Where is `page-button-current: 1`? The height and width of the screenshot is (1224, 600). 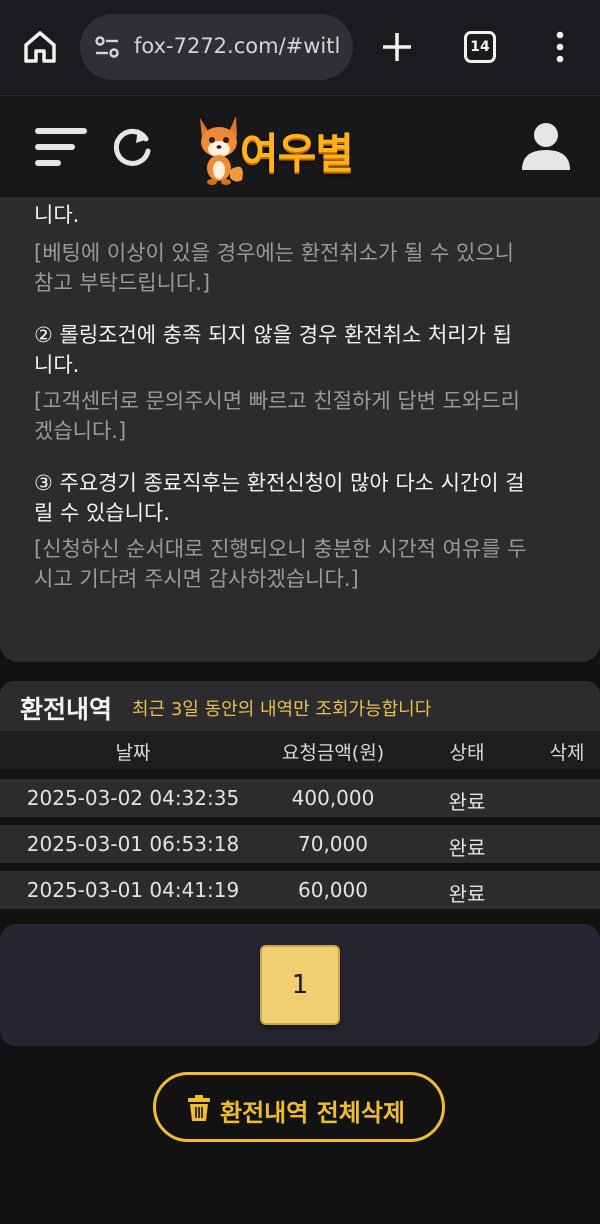
page-button-current: 1 is located at coordinates (300, 985).